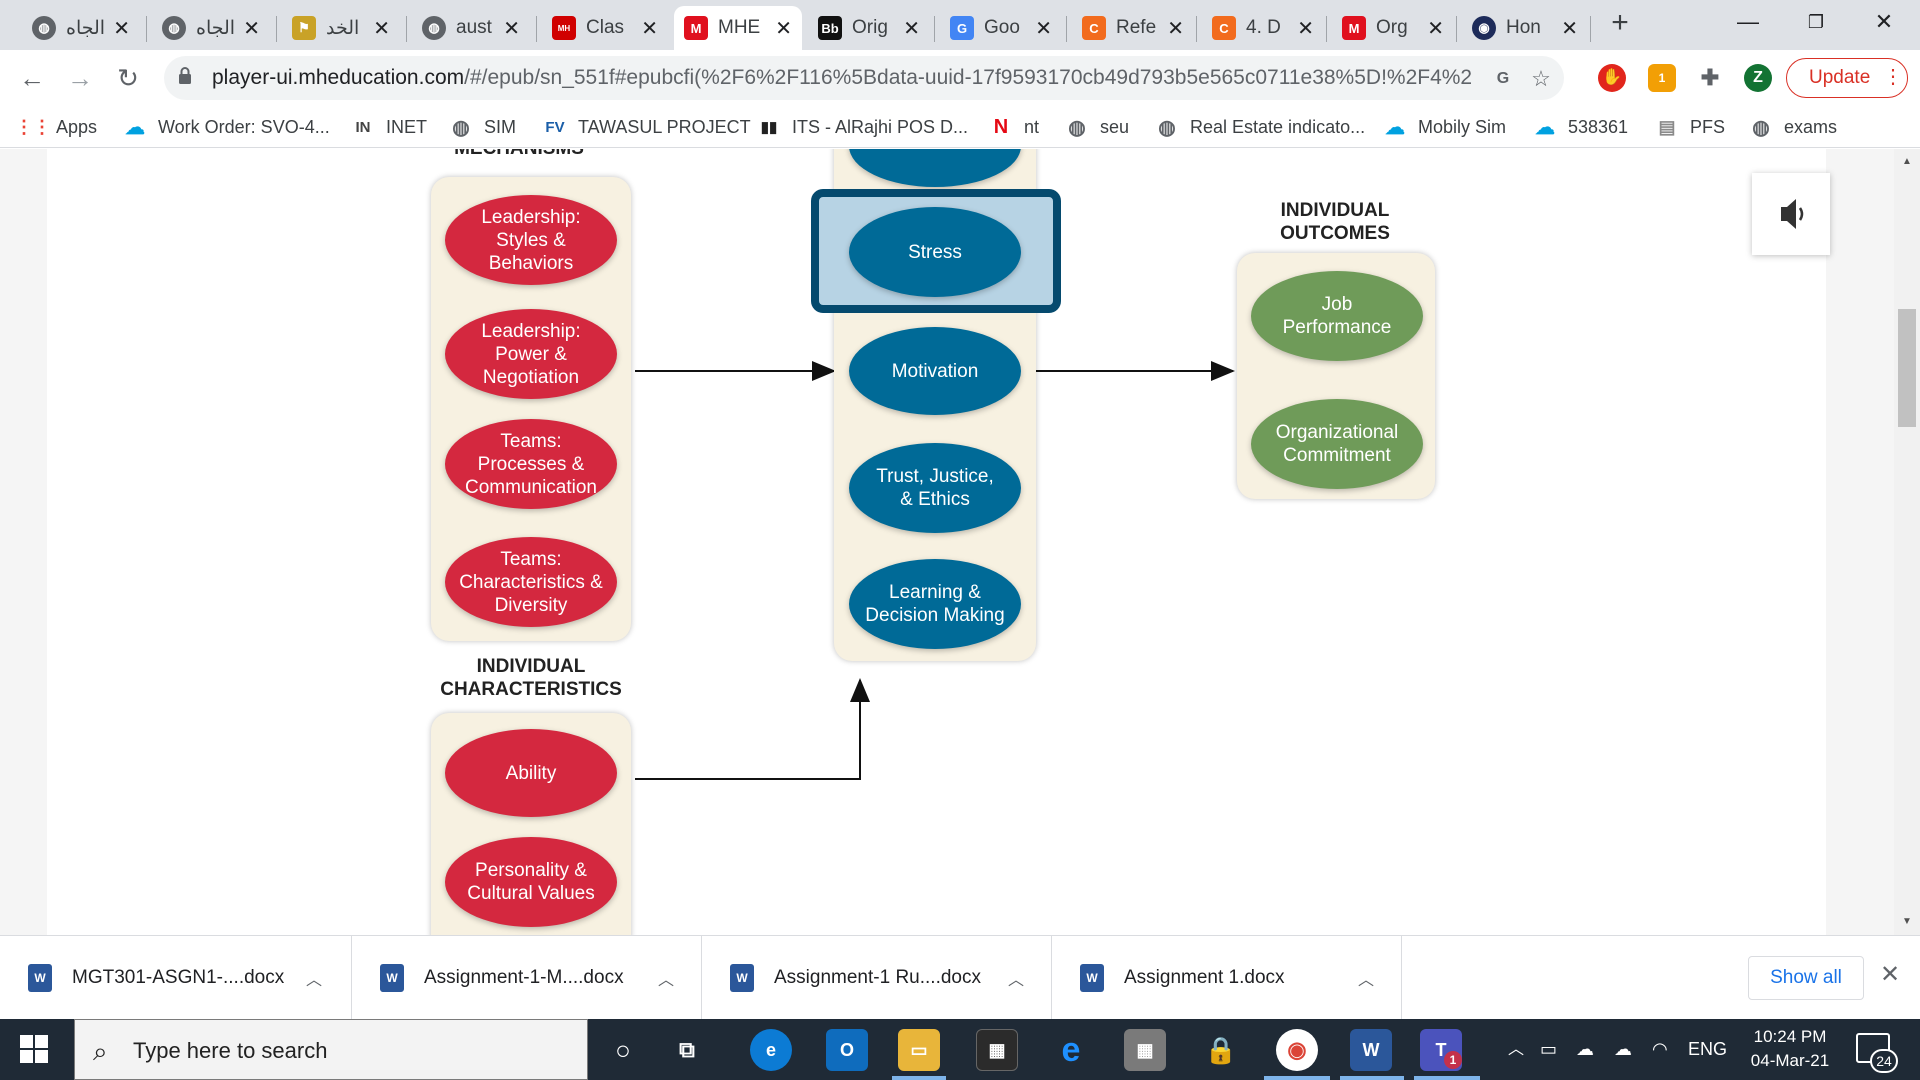  I want to click on tab-10: C 4. D ✕, so click(1263, 28).